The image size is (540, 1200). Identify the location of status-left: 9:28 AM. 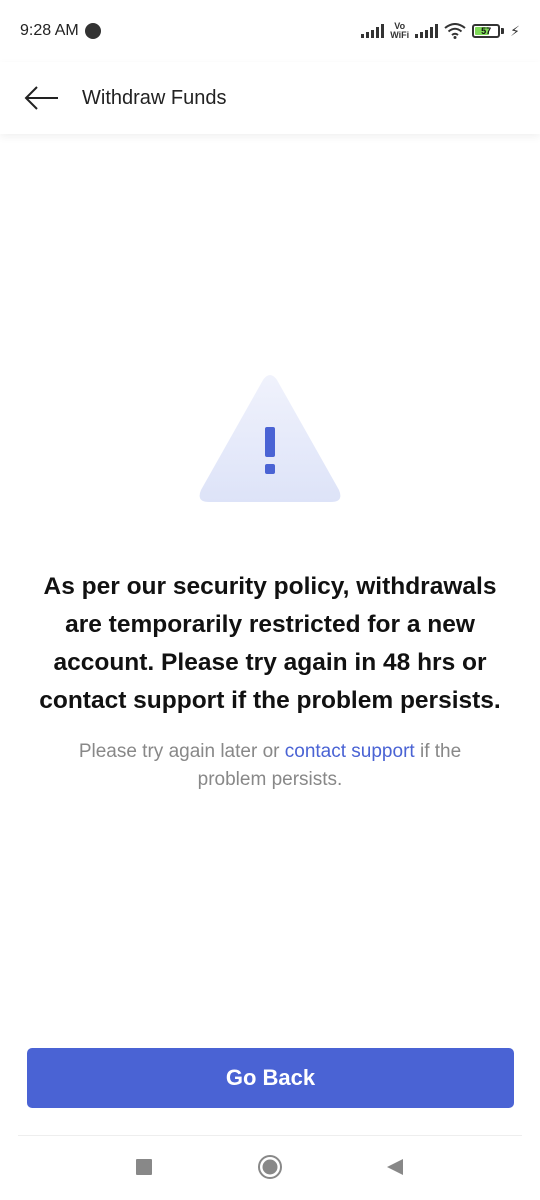
(60, 31).